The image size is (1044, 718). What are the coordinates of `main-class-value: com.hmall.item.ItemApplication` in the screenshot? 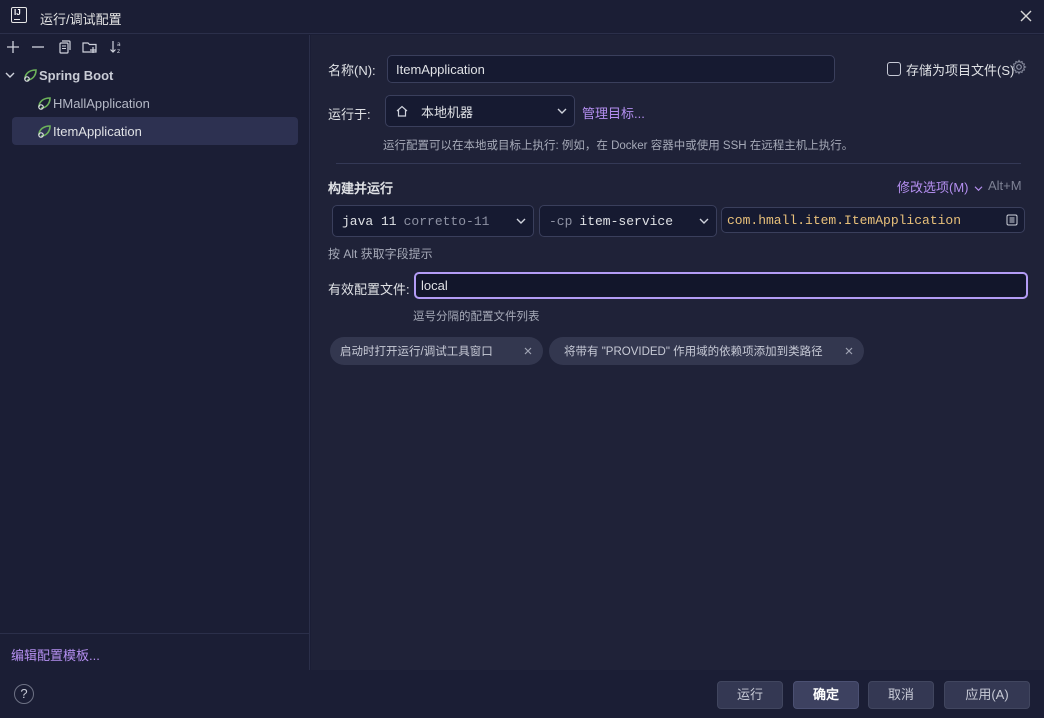 It's located at (844, 220).